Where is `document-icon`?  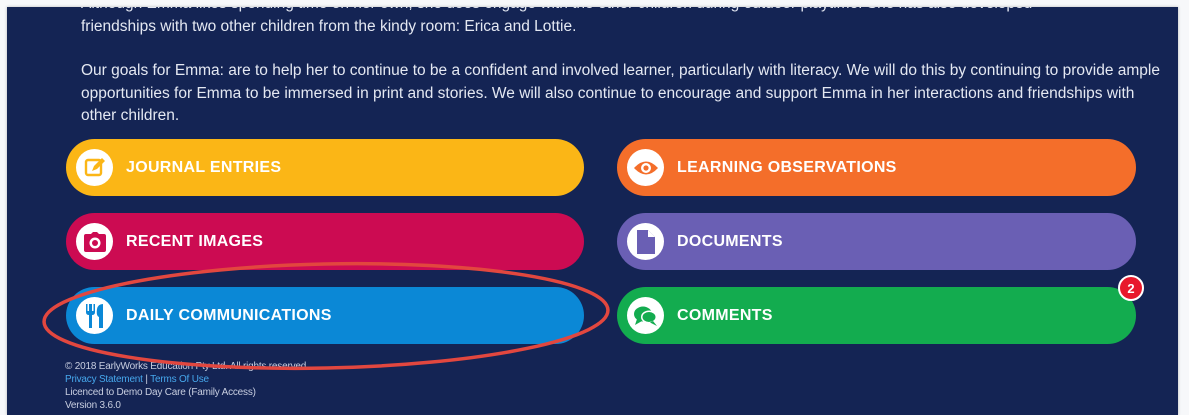 document-icon is located at coordinates (645, 241).